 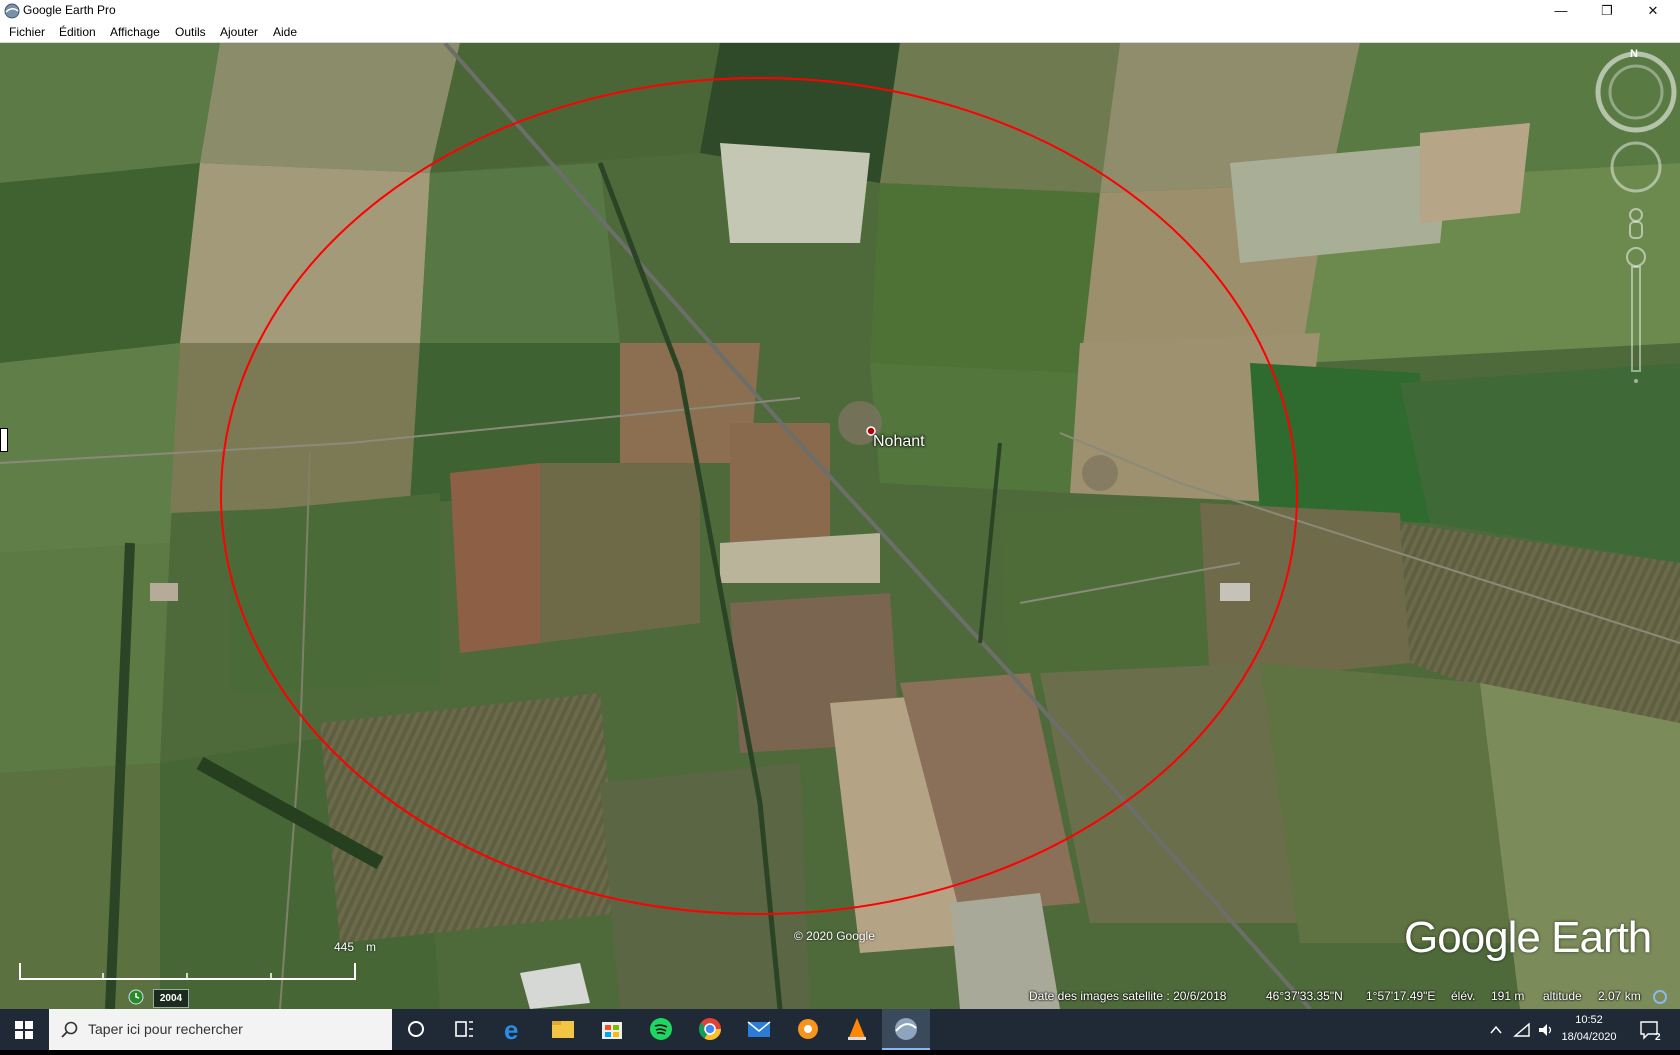 I want to click on close-button: ✕, so click(x=1653, y=11).